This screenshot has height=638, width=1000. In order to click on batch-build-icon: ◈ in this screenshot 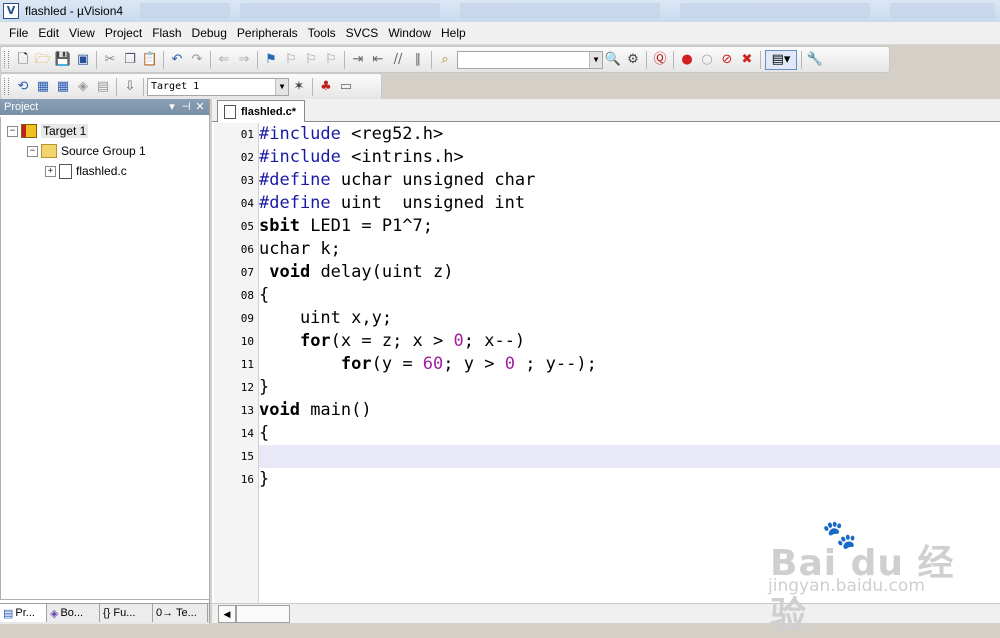, I will do `click(83, 87)`.